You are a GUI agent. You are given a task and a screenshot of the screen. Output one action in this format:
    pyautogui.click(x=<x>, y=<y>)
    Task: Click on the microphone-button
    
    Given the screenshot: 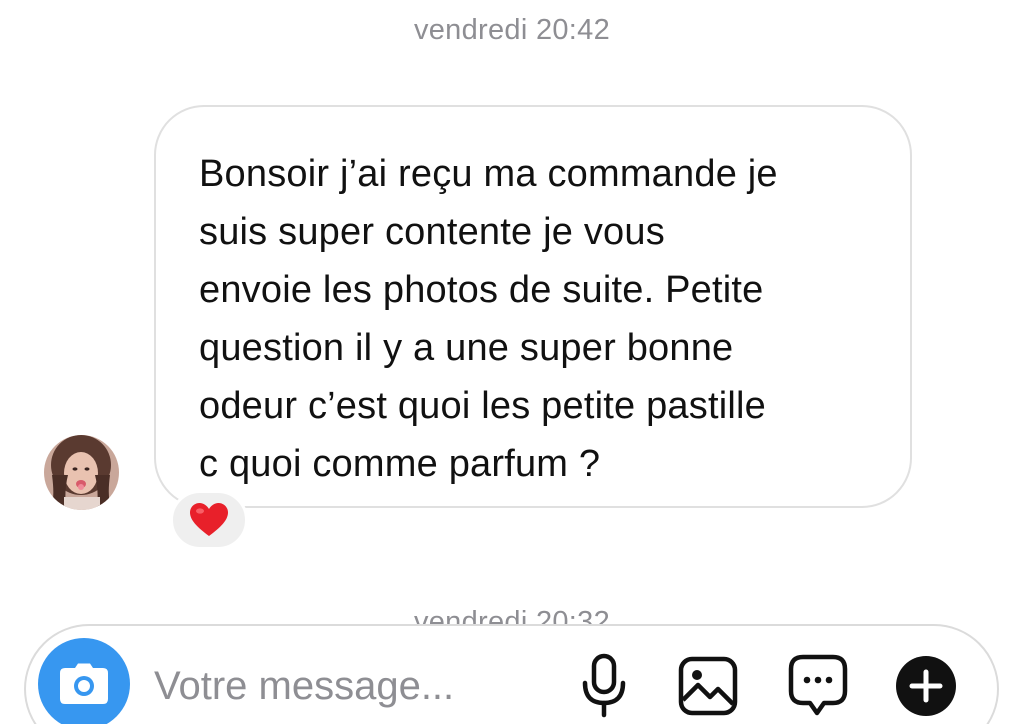 What is the action you would take?
    pyautogui.click(x=604, y=686)
    